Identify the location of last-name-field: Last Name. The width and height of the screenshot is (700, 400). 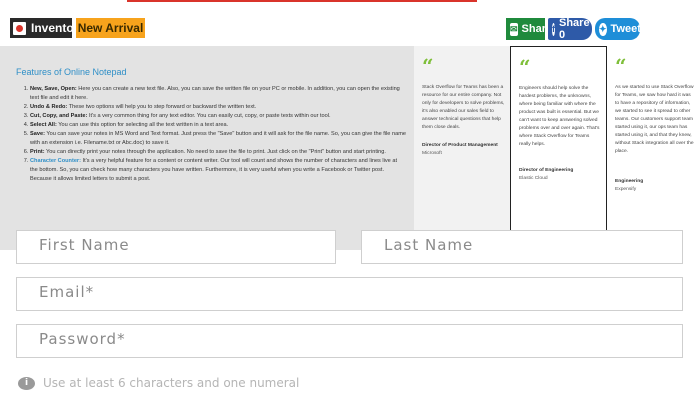
(522, 247).